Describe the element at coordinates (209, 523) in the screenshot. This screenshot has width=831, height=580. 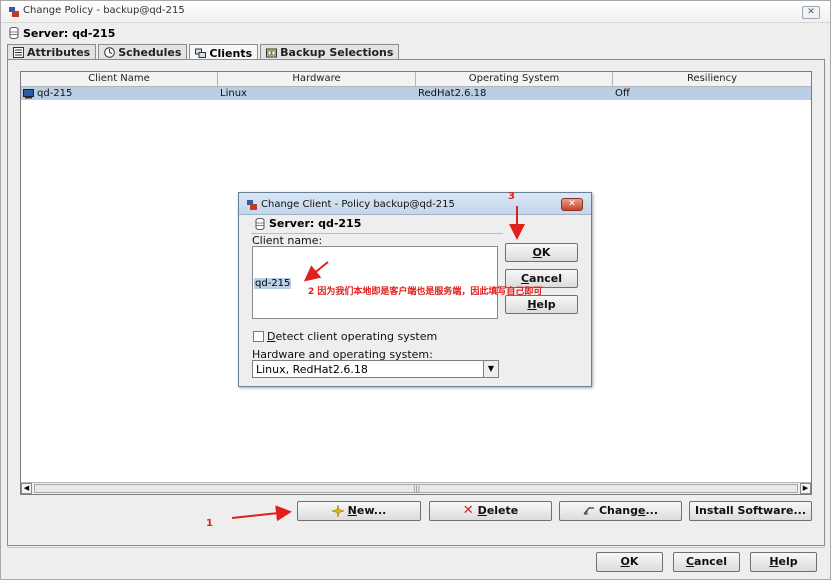
I see `annotation-marker-1: 1` at that location.